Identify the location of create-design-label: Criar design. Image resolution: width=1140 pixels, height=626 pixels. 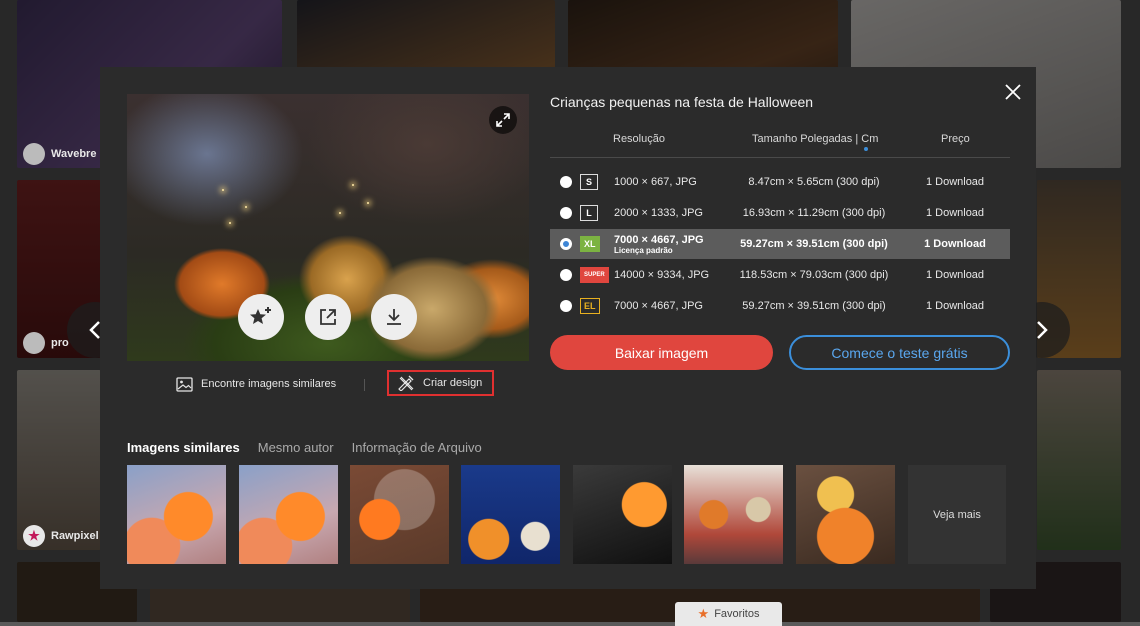
(453, 383).